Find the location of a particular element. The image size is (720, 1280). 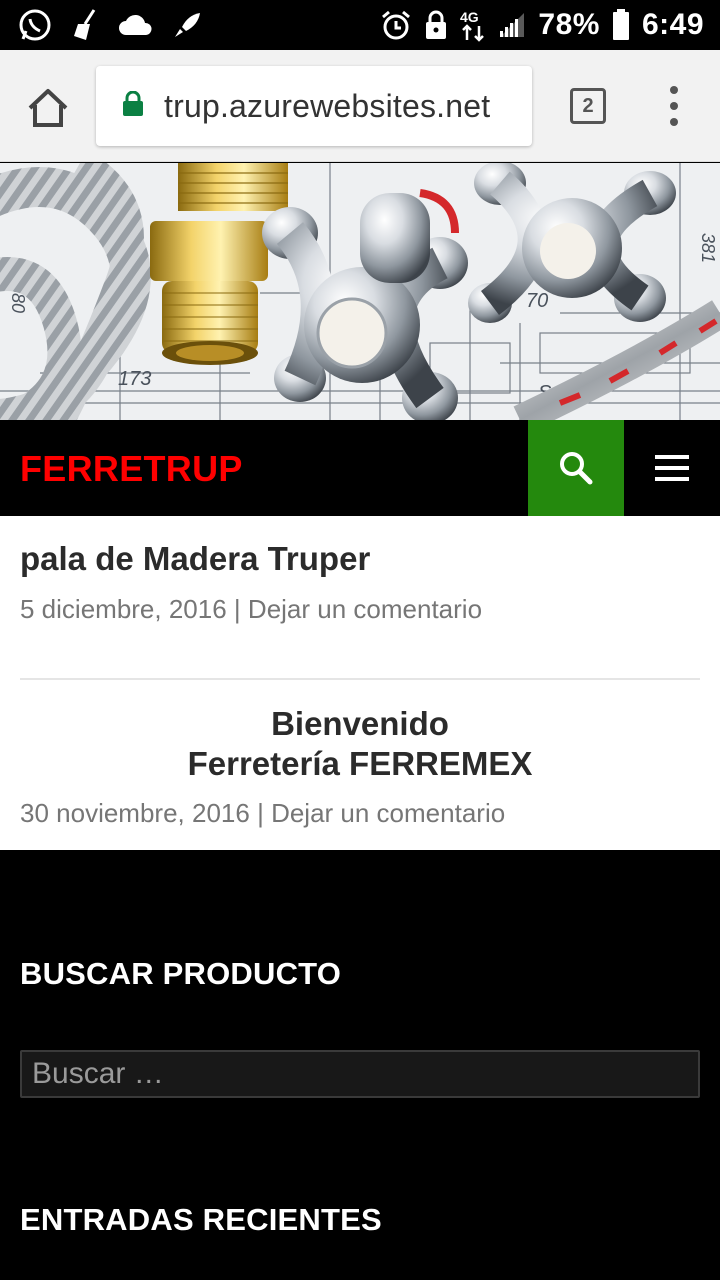

post-meta: 30 noviembre, 2016 | Dejar un comentario is located at coordinates (262, 813).